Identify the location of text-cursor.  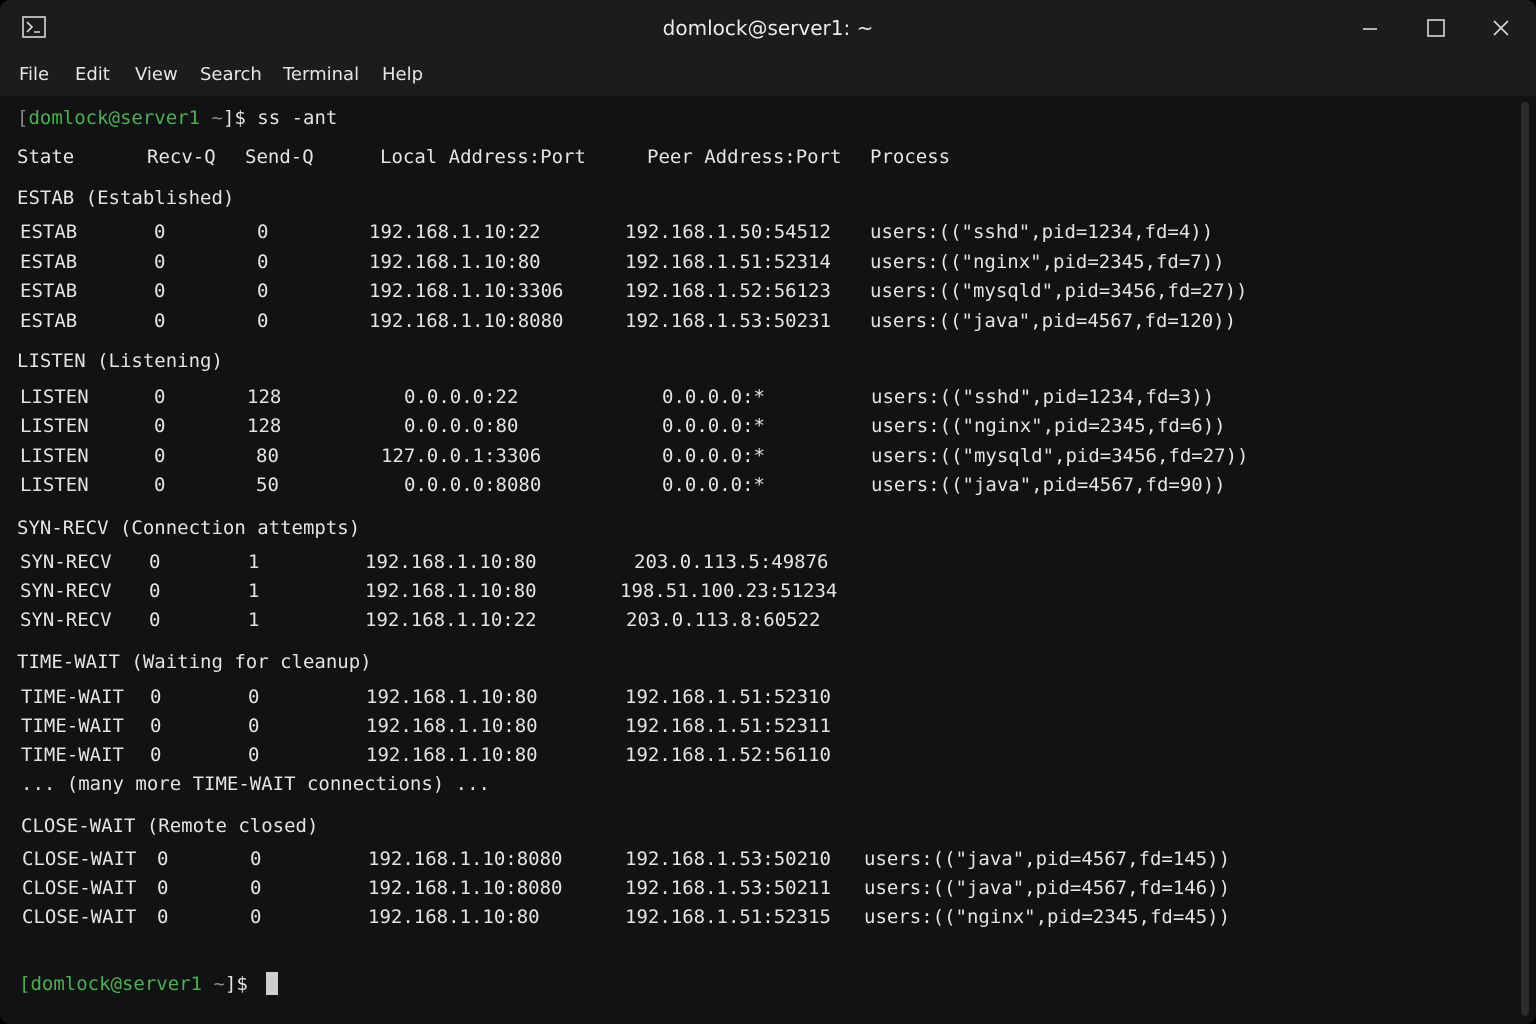
(272, 983).